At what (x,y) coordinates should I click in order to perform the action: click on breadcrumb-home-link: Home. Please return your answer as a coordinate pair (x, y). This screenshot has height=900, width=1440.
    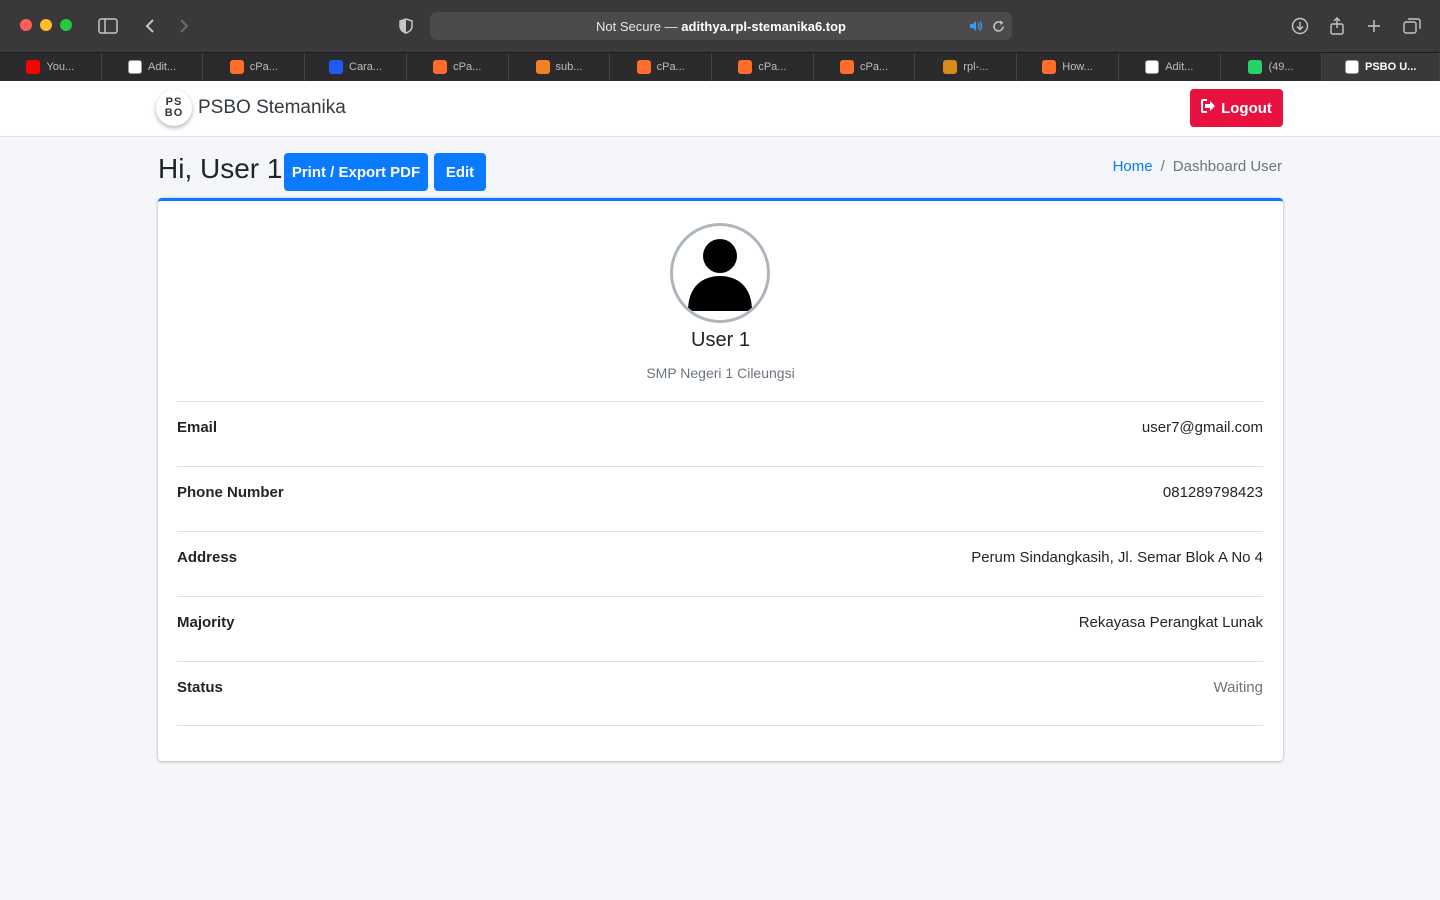
    Looking at the image, I should click on (1133, 166).